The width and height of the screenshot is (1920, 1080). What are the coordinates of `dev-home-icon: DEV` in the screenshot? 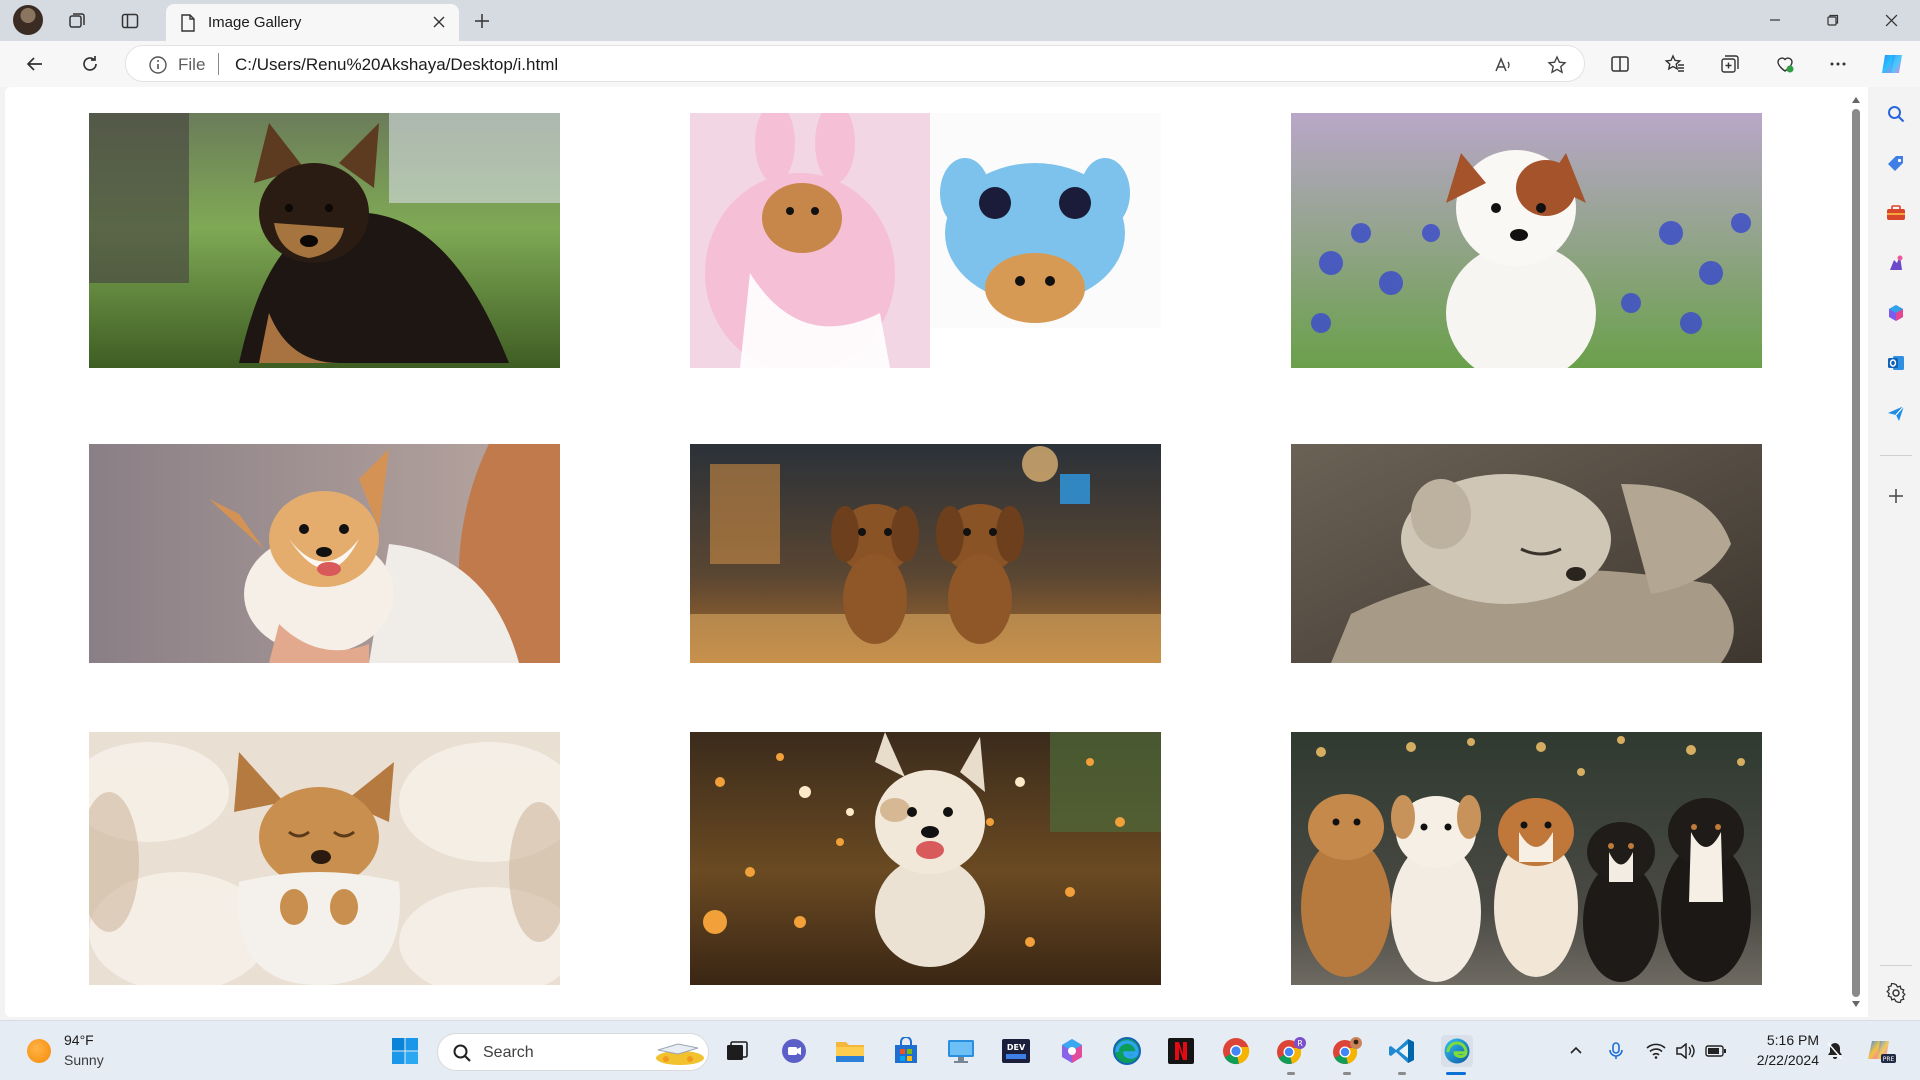 It's located at (1016, 1051).